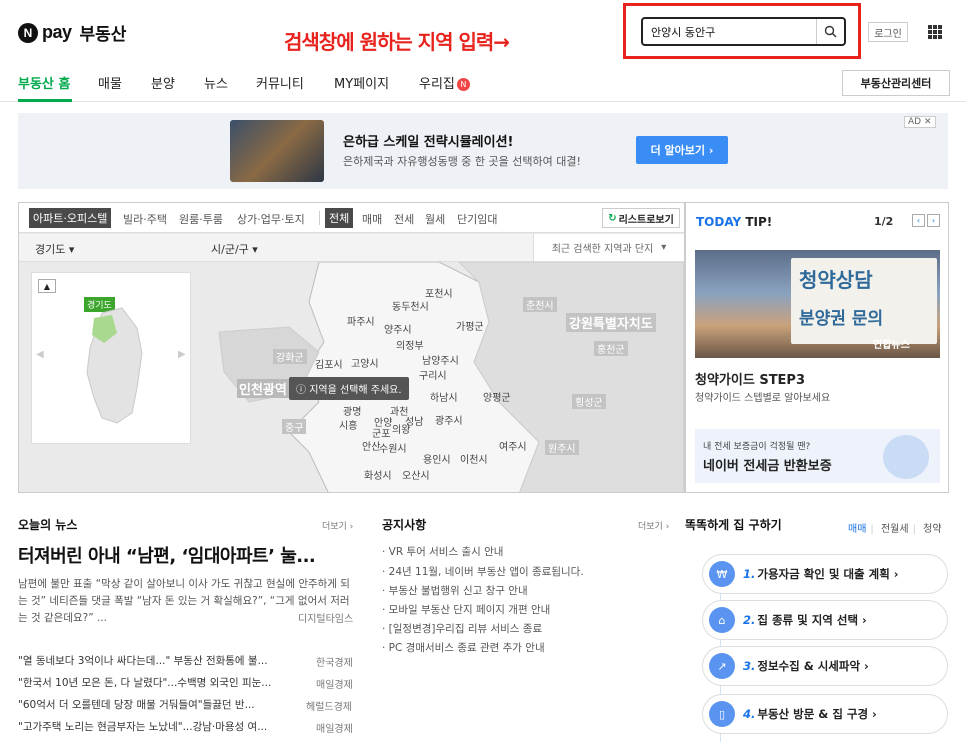 This screenshot has height=752, width=966. What do you see at coordinates (361, 320) in the screenshot?
I see `map-city-label: 파주시` at bounding box center [361, 320].